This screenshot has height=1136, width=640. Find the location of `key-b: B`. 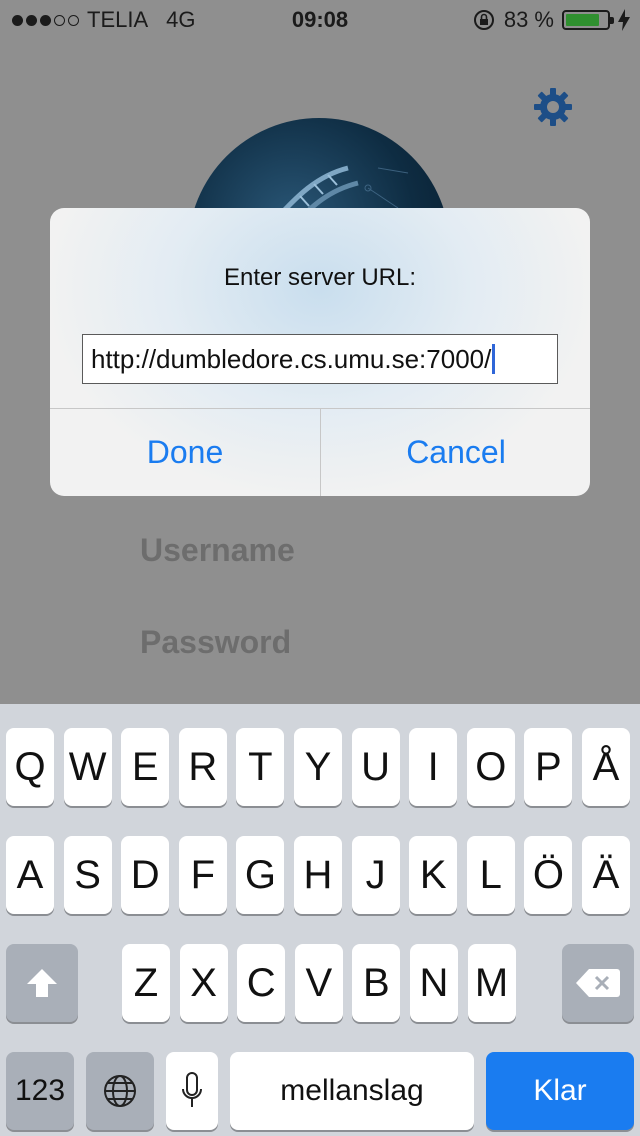

key-b: B is located at coordinates (376, 983).